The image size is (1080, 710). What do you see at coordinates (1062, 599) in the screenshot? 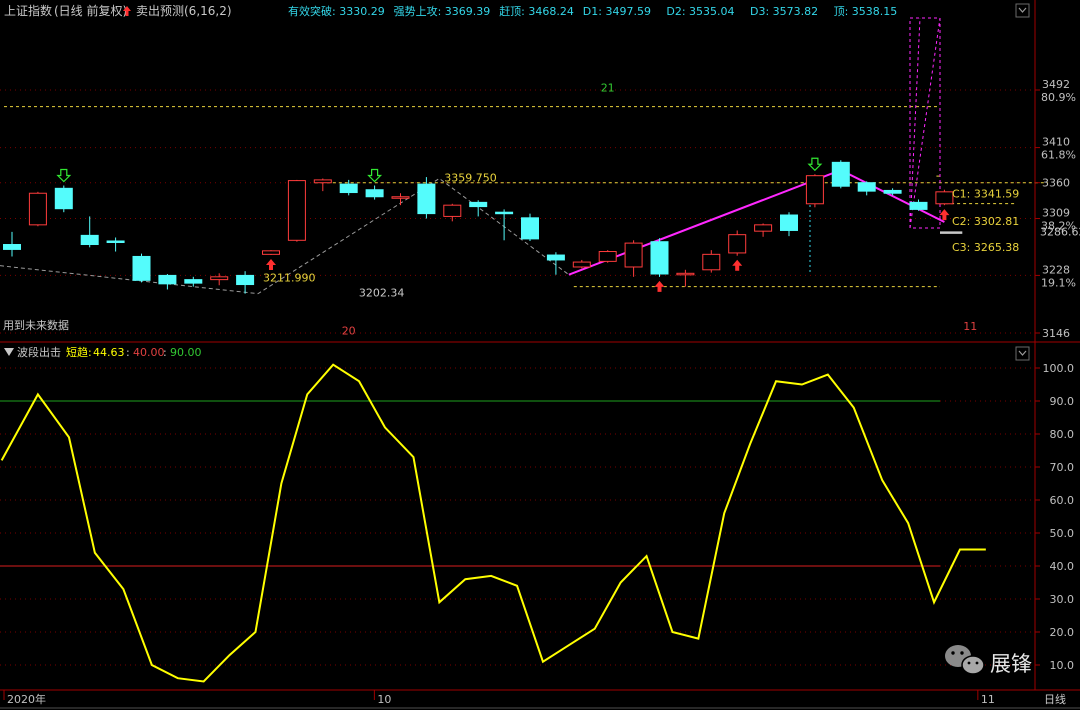
I see `sub-tick-label: 30.0` at bounding box center [1062, 599].